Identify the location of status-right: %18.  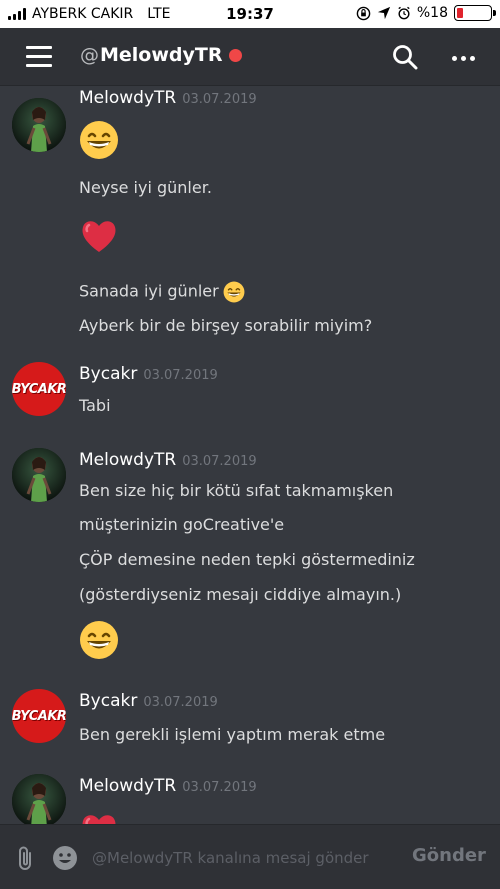
(426, 13).